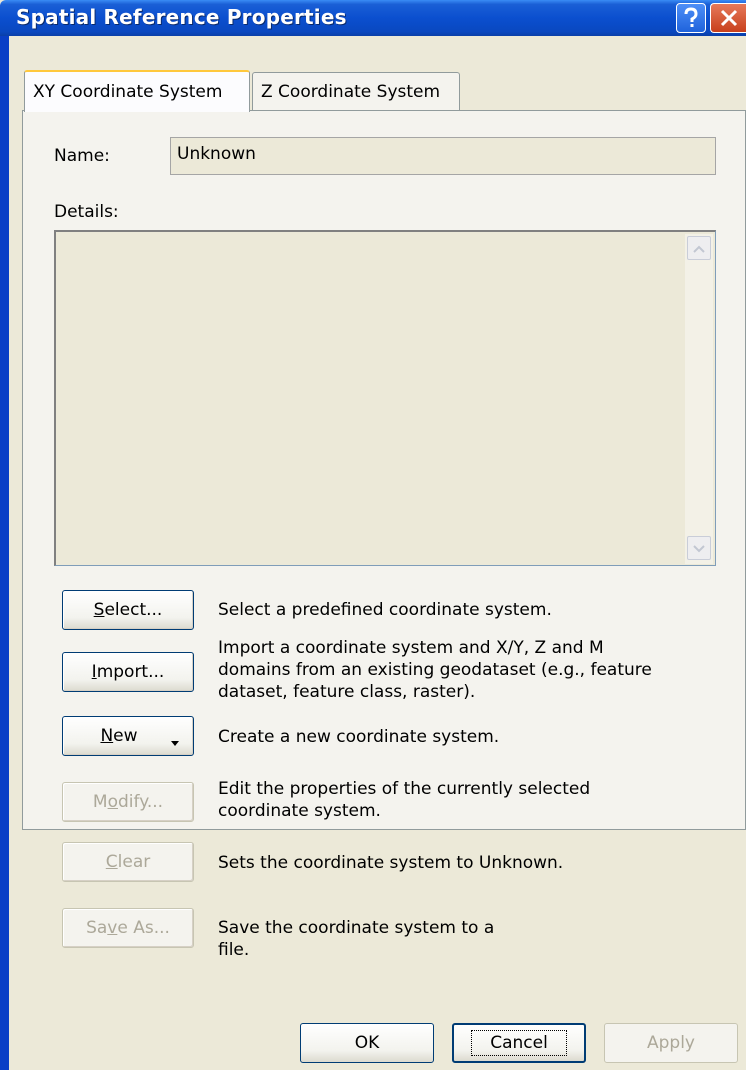 Image resolution: width=746 pixels, height=1070 pixels. I want to click on close-icon, so click(729, 18).